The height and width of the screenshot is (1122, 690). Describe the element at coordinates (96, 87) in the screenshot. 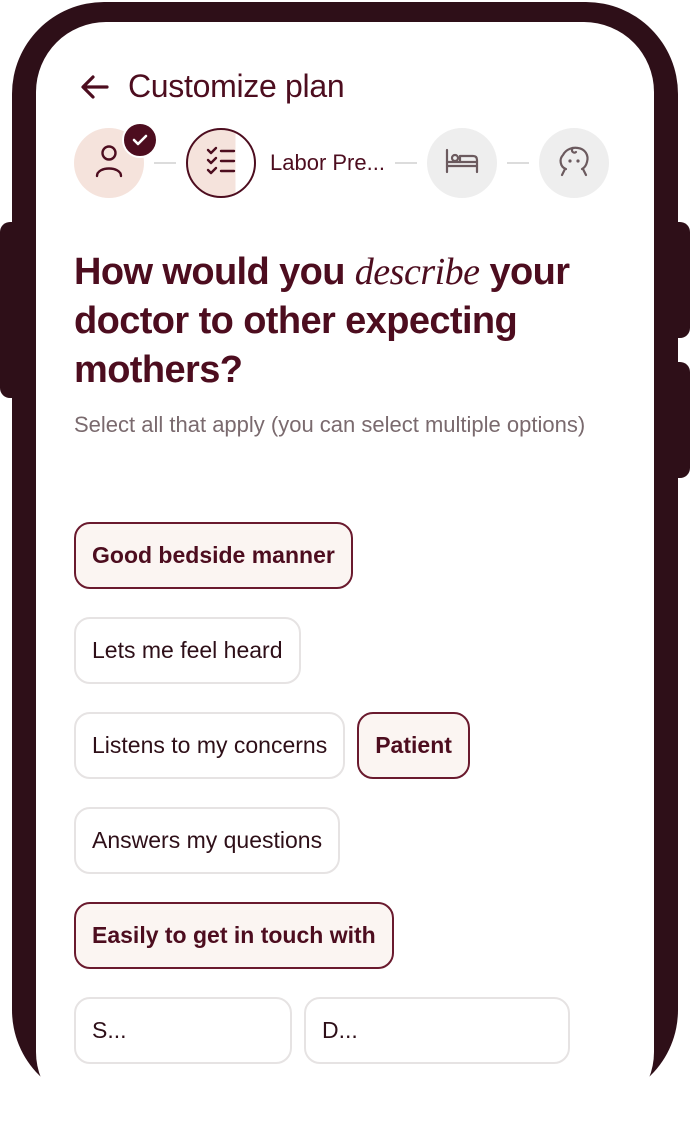

I see `arrow-left-icon` at that location.